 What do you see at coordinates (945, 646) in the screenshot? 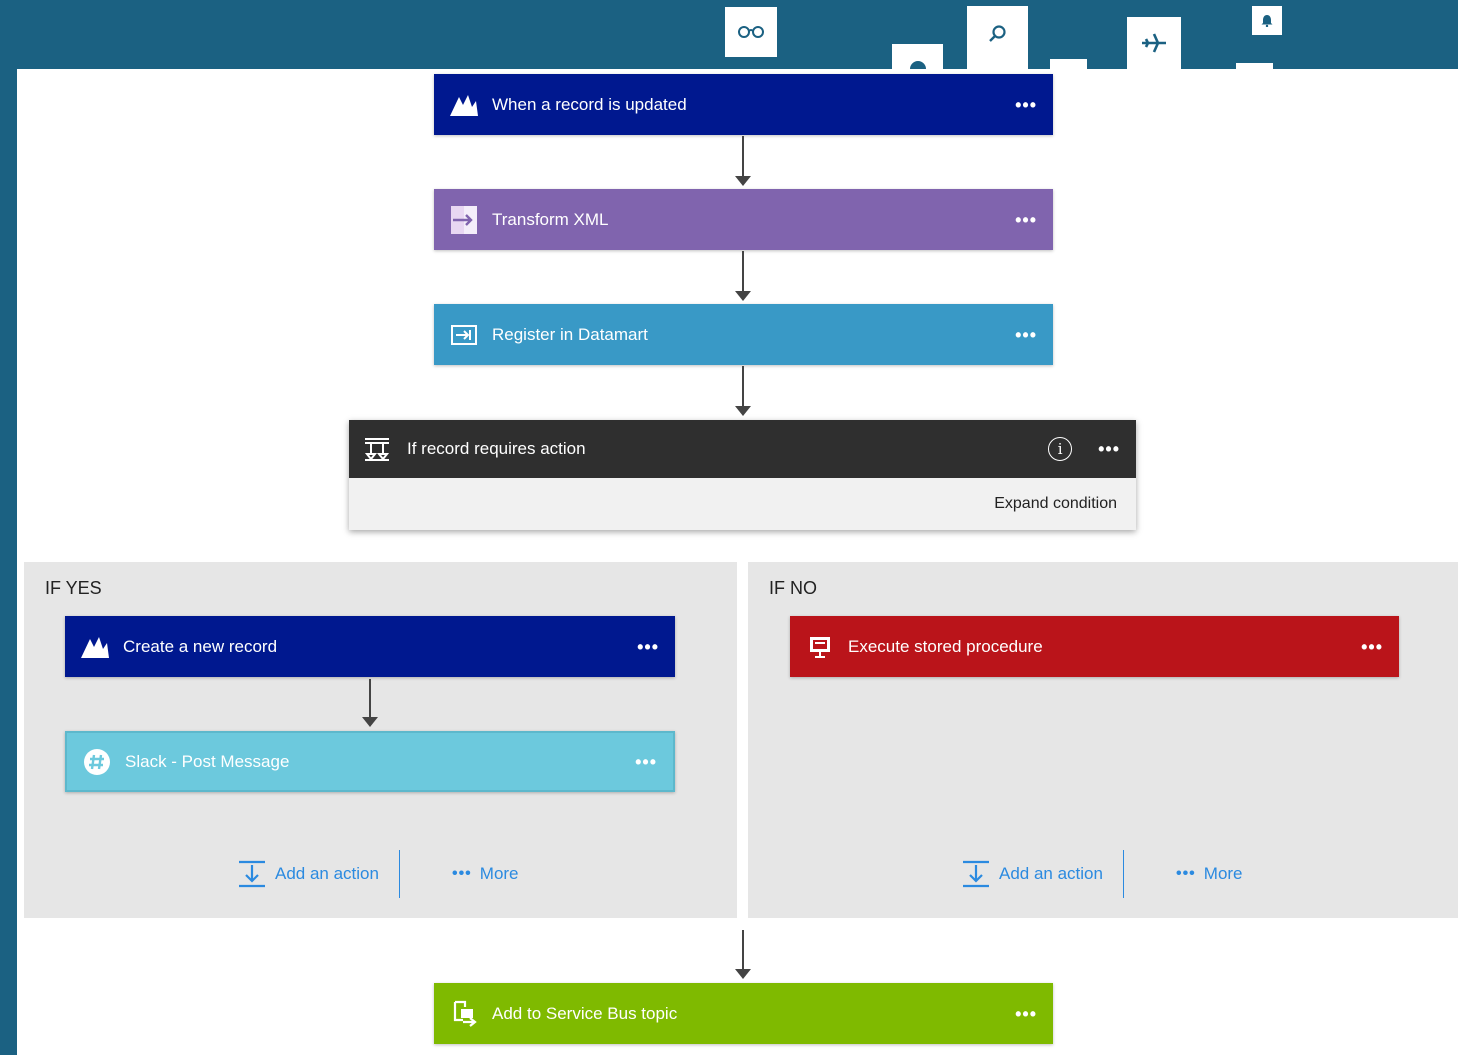
I see `execute-stored-procedure-title: Execute stored procedure` at bounding box center [945, 646].